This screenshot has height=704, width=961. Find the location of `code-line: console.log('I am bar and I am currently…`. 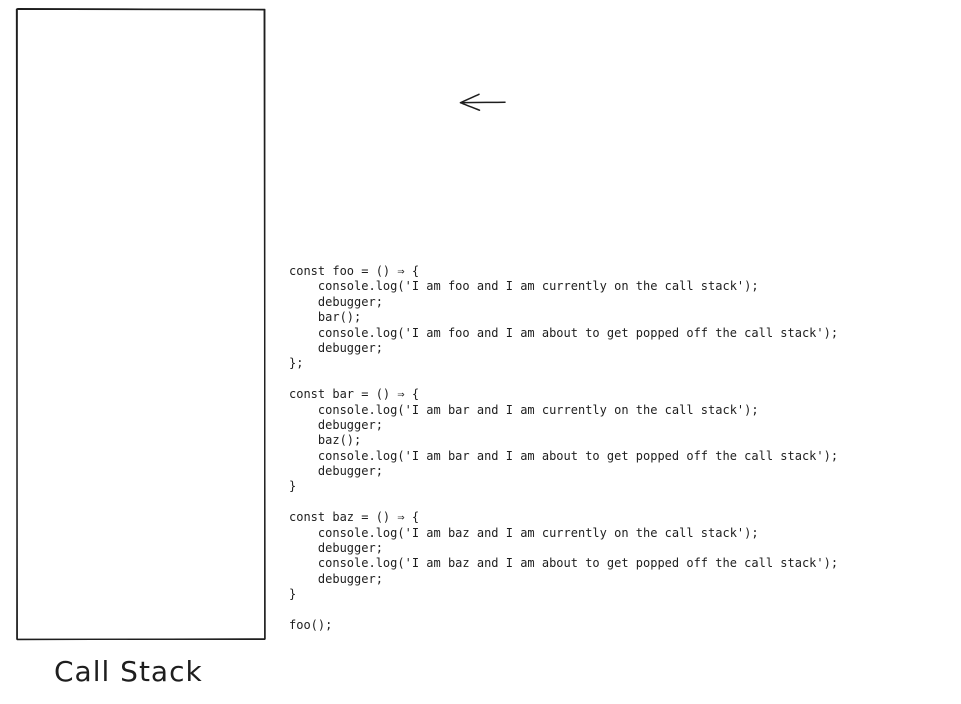

code-line: console.log('I am bar and I am currently… is located at coordinates (524, 409).